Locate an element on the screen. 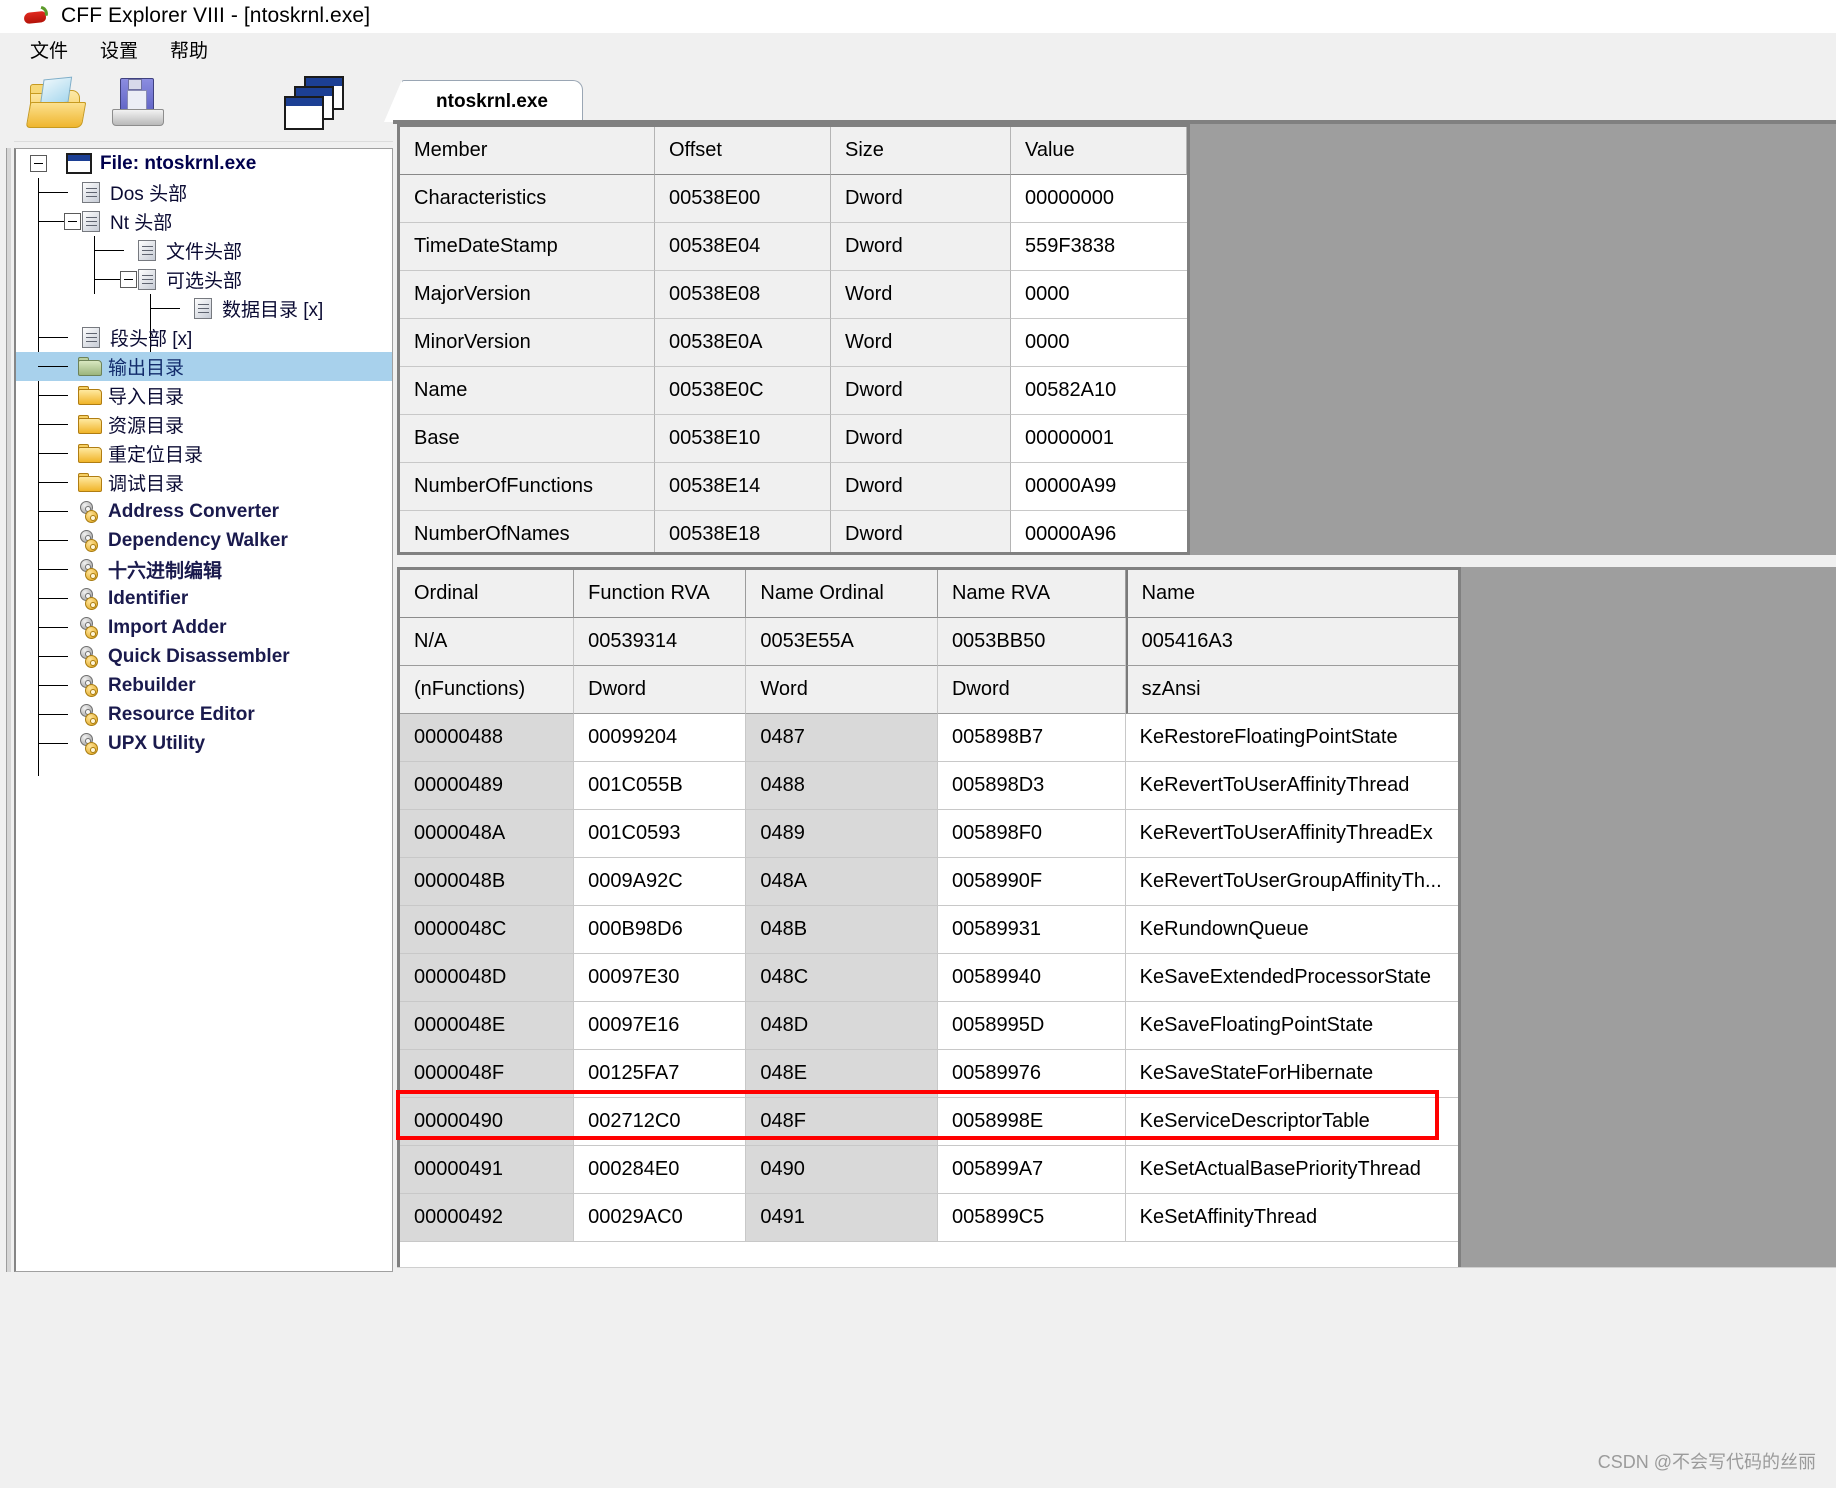  open-file-button is located at coordinates (56, 104).